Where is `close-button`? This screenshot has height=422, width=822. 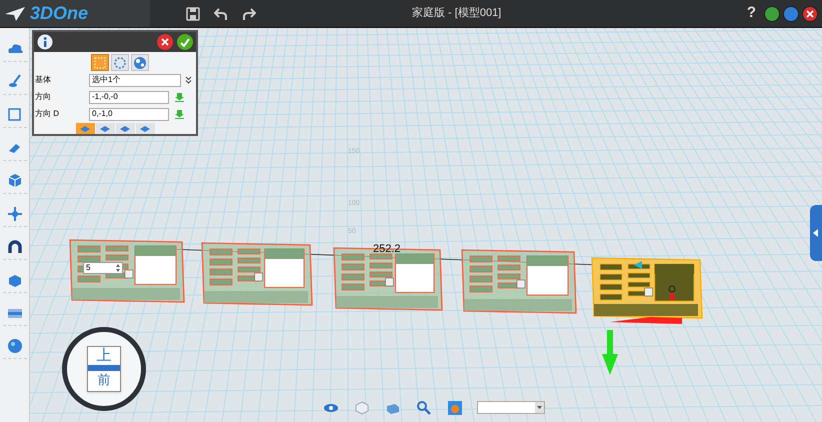 close-button is located at coordinates (810, 14).